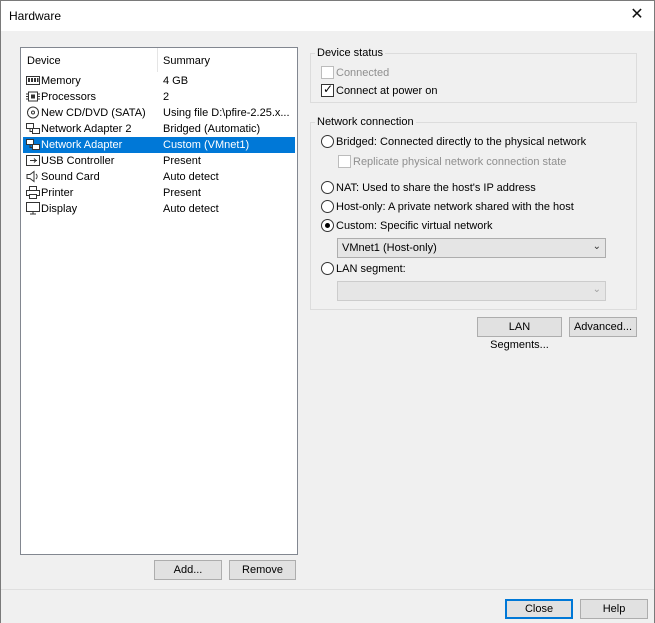 This screenshot has width=655, height=623. Describe the element at coordinates (614, 609) in the screenshot. I see `help-button: Help` at that location.